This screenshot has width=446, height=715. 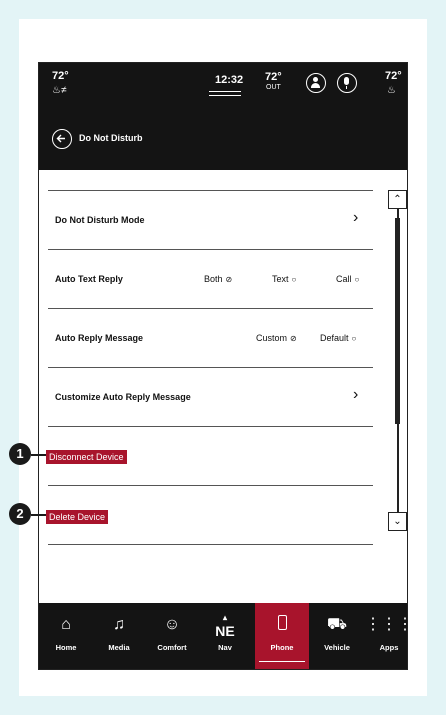 What do you see at coordinates (20, 514) in the screenshot?
I see `callout-2: 2` at bounding box center [20, 514].